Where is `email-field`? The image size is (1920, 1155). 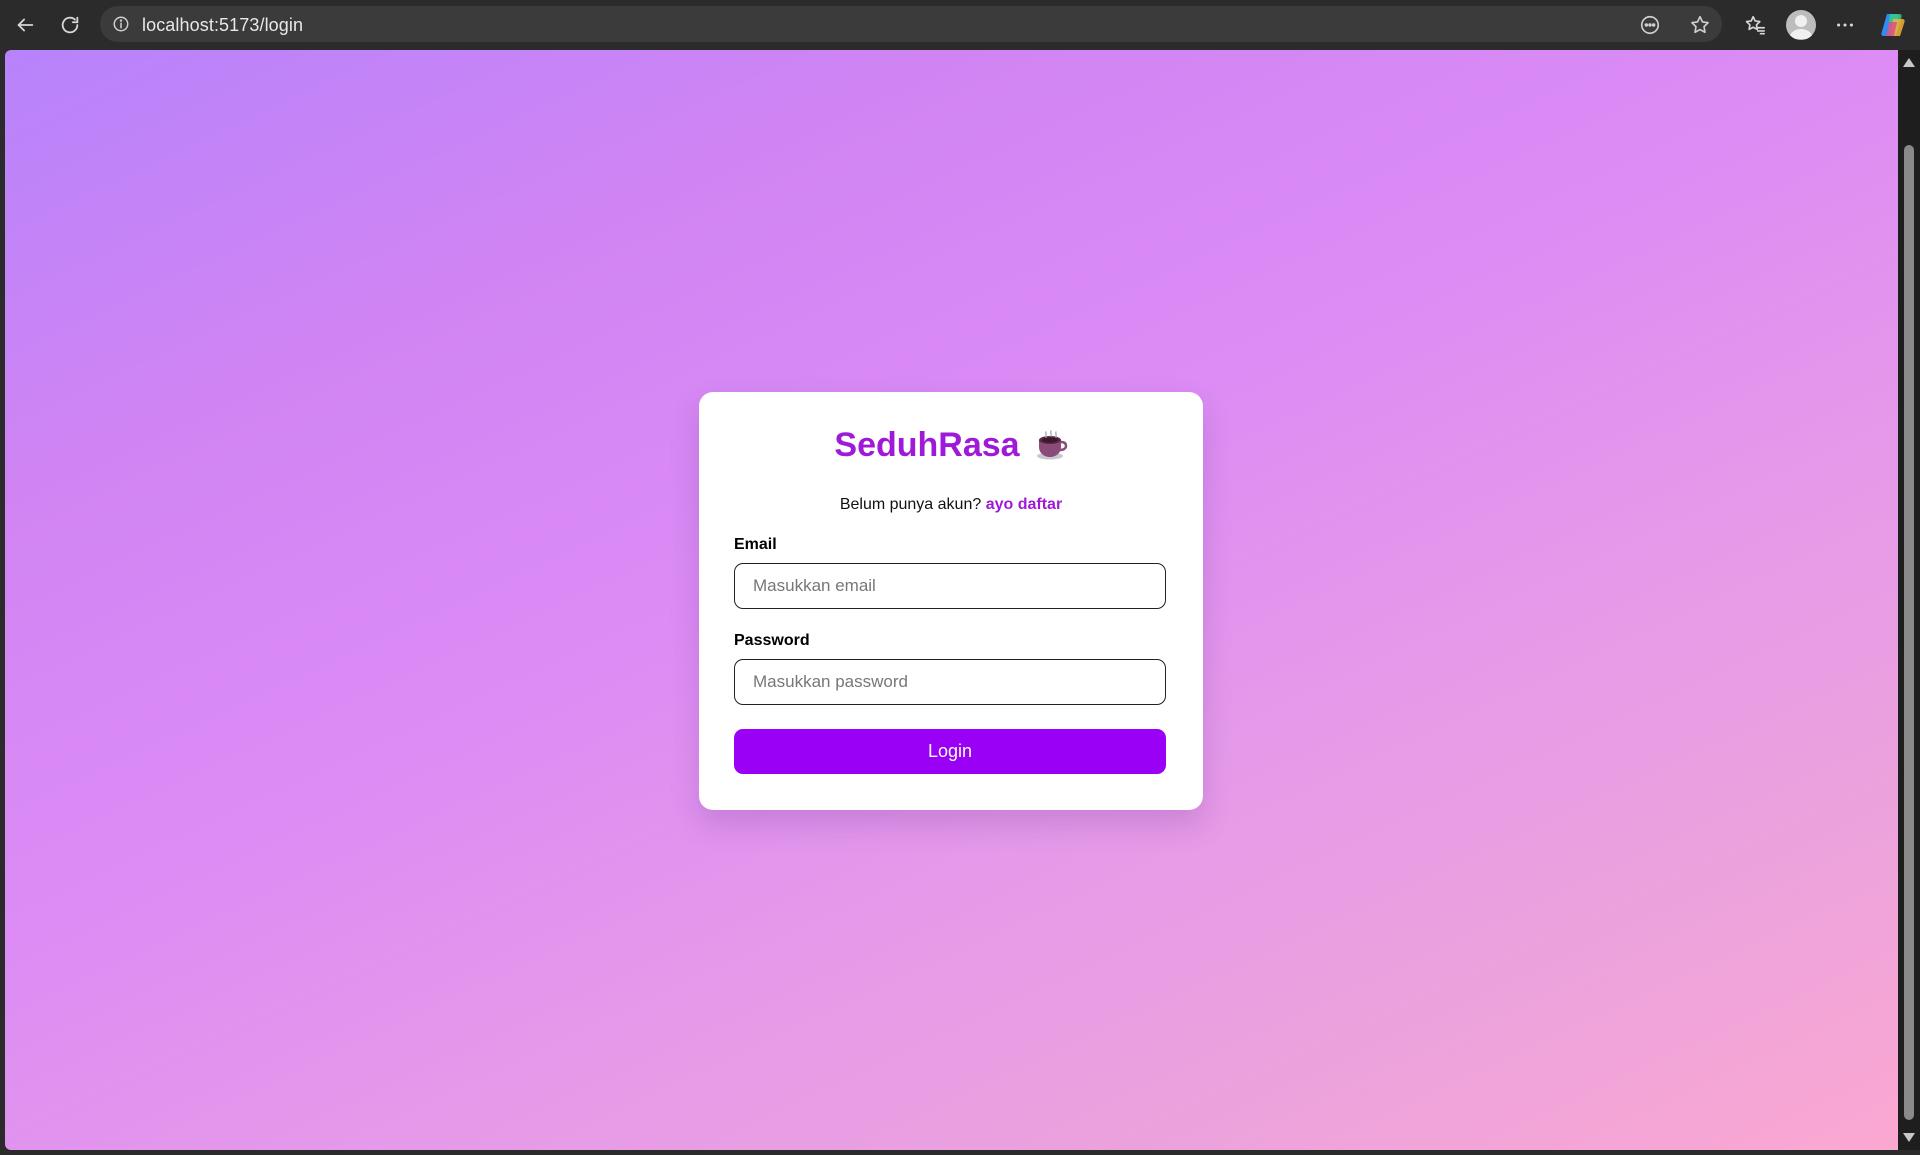 email-field is located at coordinates (950, 586).